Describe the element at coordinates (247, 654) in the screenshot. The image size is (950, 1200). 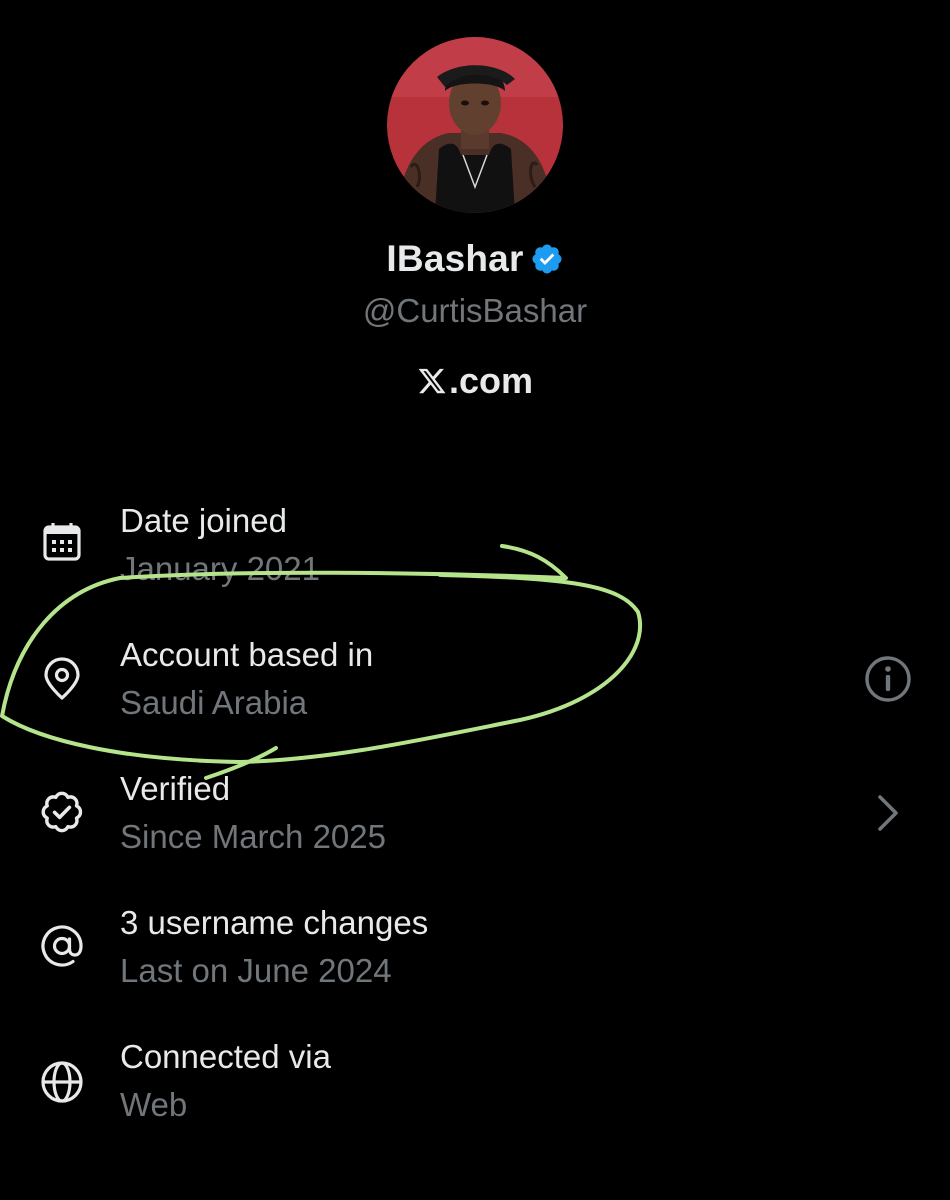
I see `detail-label: Account based in` at that location.